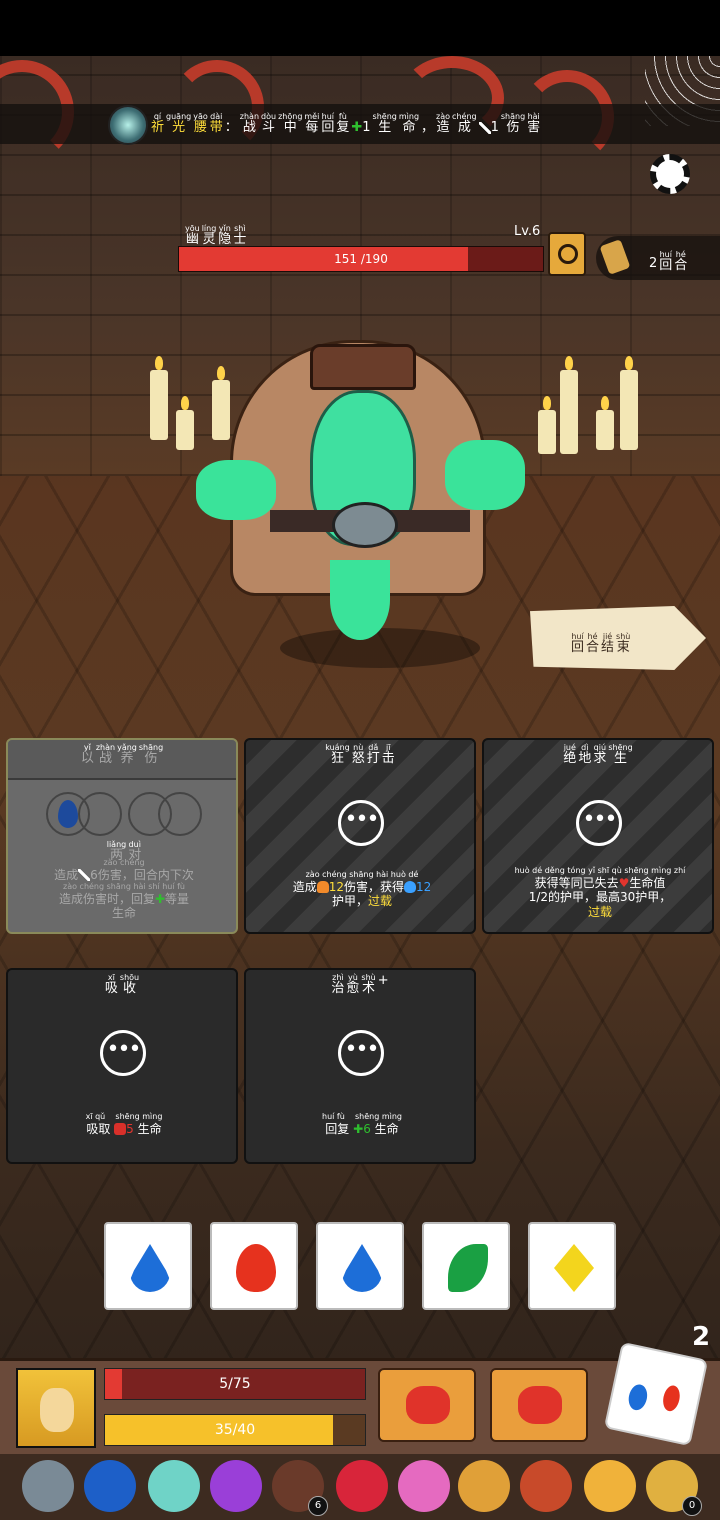  Describe the element at coordinates (337, 985) in the screenshot. I see `ruby-char: zhì 治` at that location.